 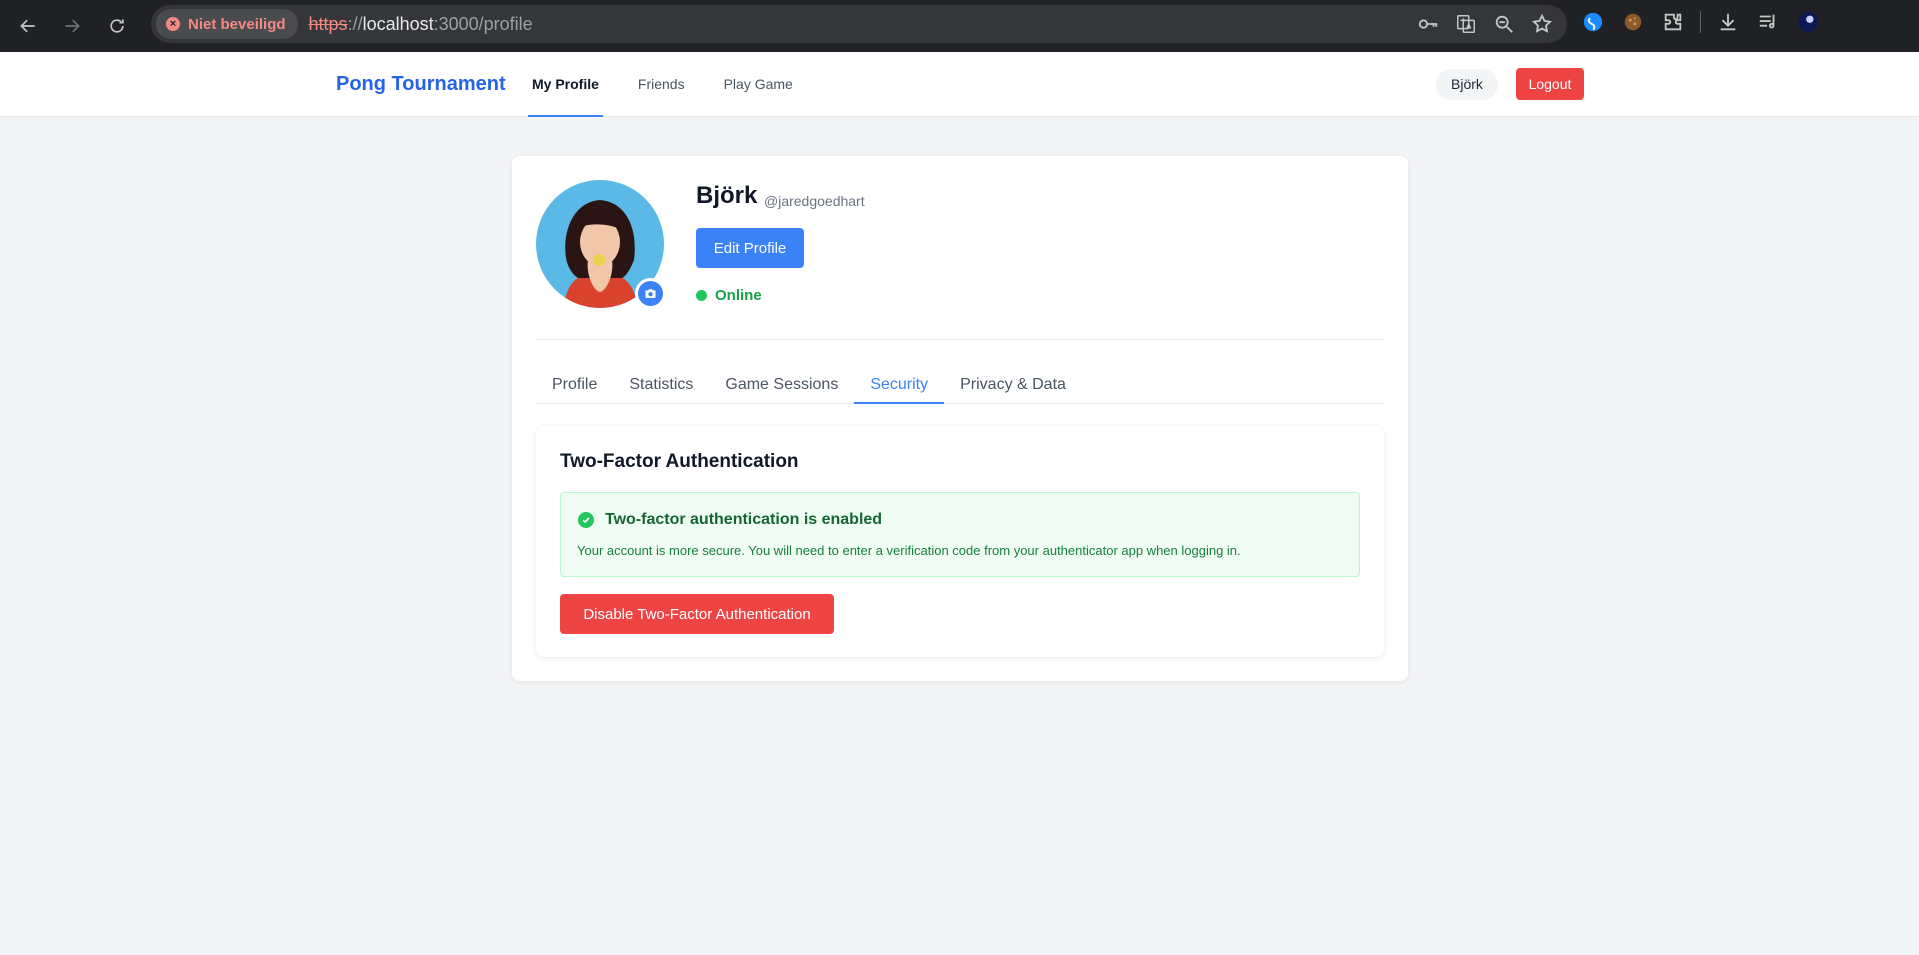 What do you see at coordinates (173, 24) in the screenshot?
I see `not-secure-icon: ×` at bounding box center [173, 24].